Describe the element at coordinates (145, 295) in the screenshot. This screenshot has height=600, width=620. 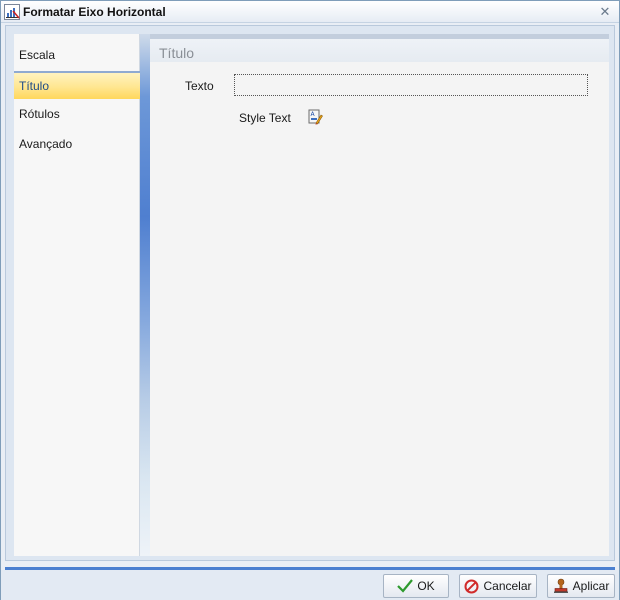
I see `panel-divider` at that location.